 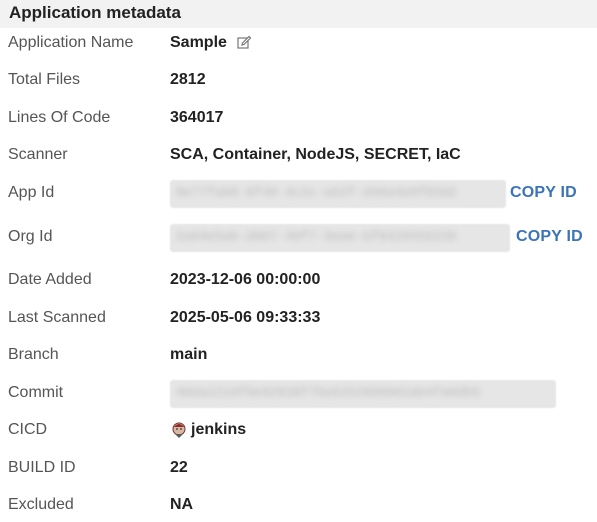 What do you see at coordinates (245, 317) in the screenshot?
I see `last-scanned-value: 2025-05-06 09:33:33` at bounding box center [245, 317].